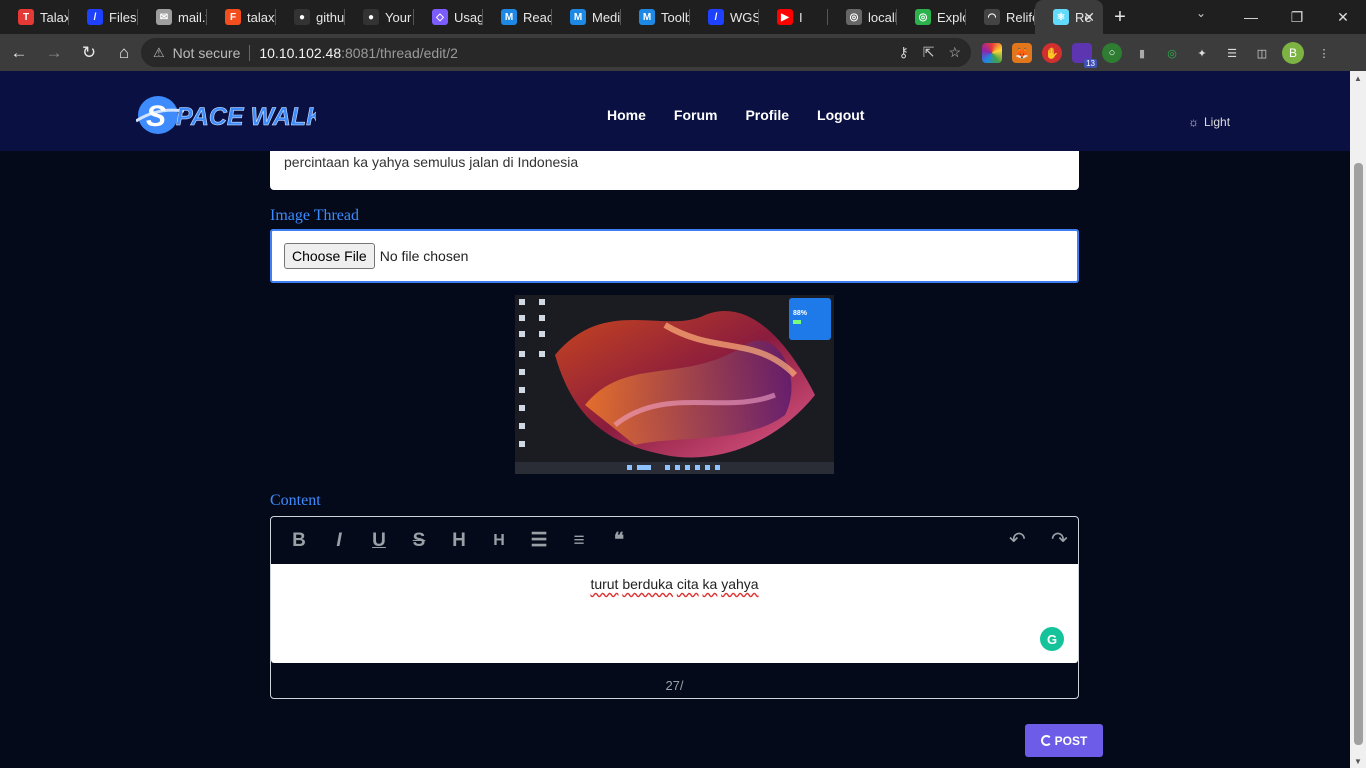  Describe the element at coordinates (619, 540) in the screenshot. I see `quote-icon: ❝` at that location.